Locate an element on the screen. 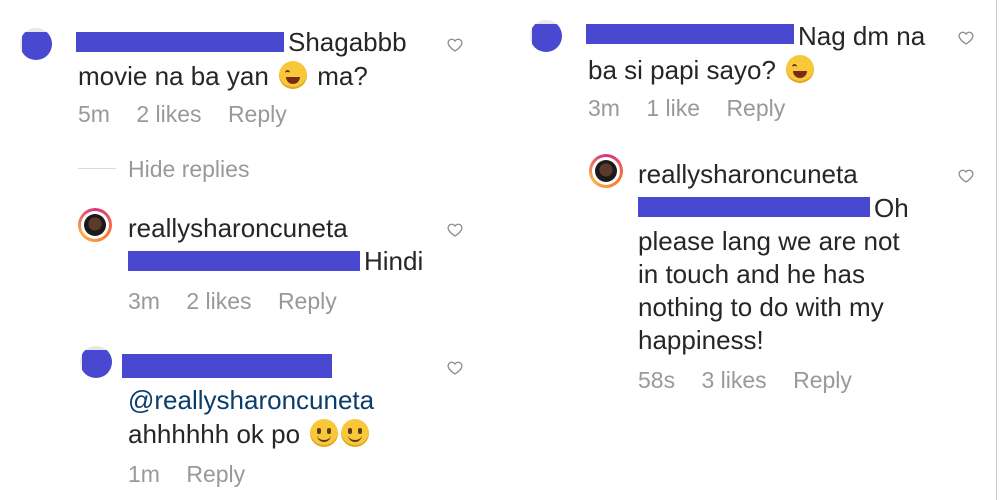 The width and height of the screenshot is (1000, 500). comment-meta: 5m 2 likes Reply is located at coordinates (192, 114).